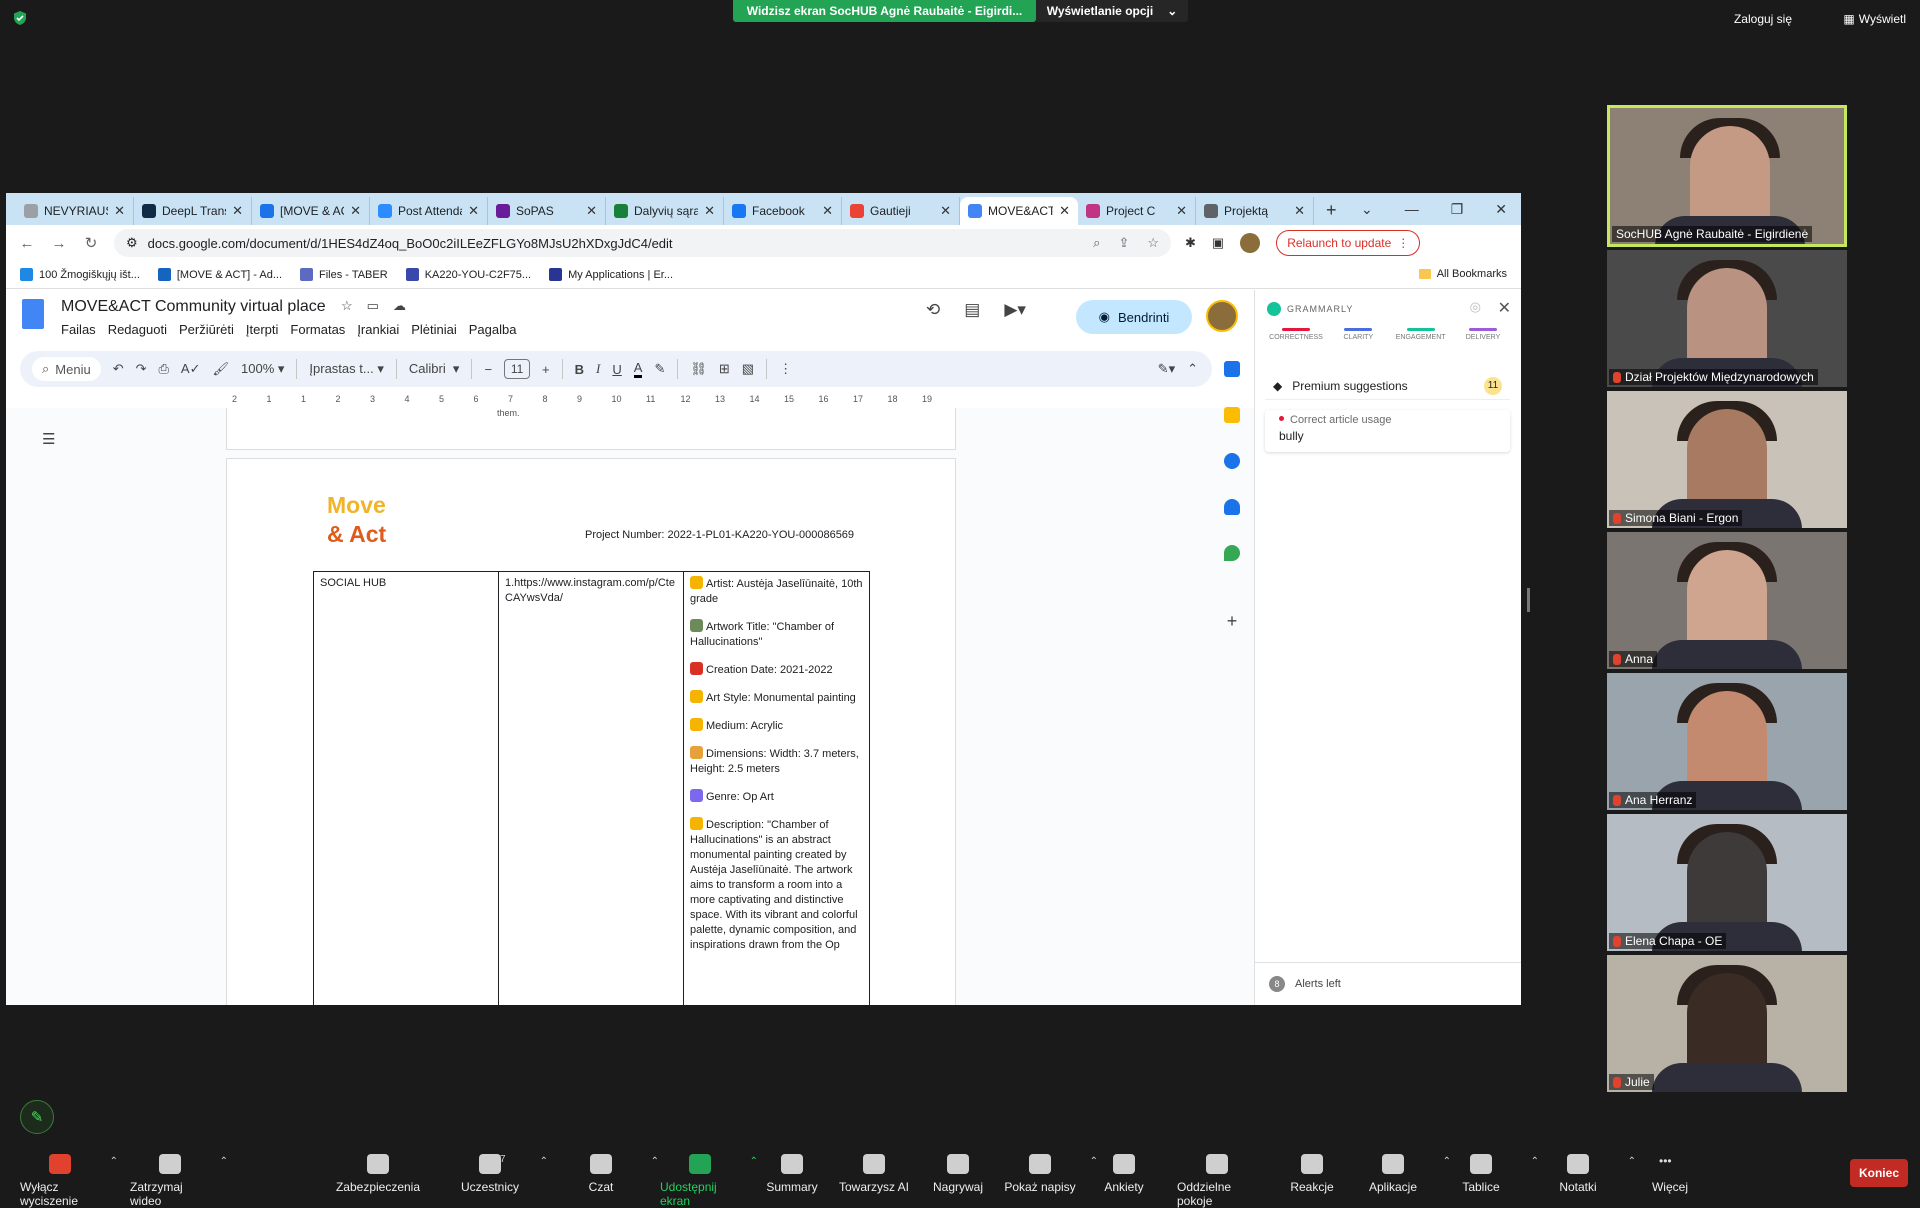  I want to click on toolbar-more-button: ••• Więcej, so click(1670, 1174).